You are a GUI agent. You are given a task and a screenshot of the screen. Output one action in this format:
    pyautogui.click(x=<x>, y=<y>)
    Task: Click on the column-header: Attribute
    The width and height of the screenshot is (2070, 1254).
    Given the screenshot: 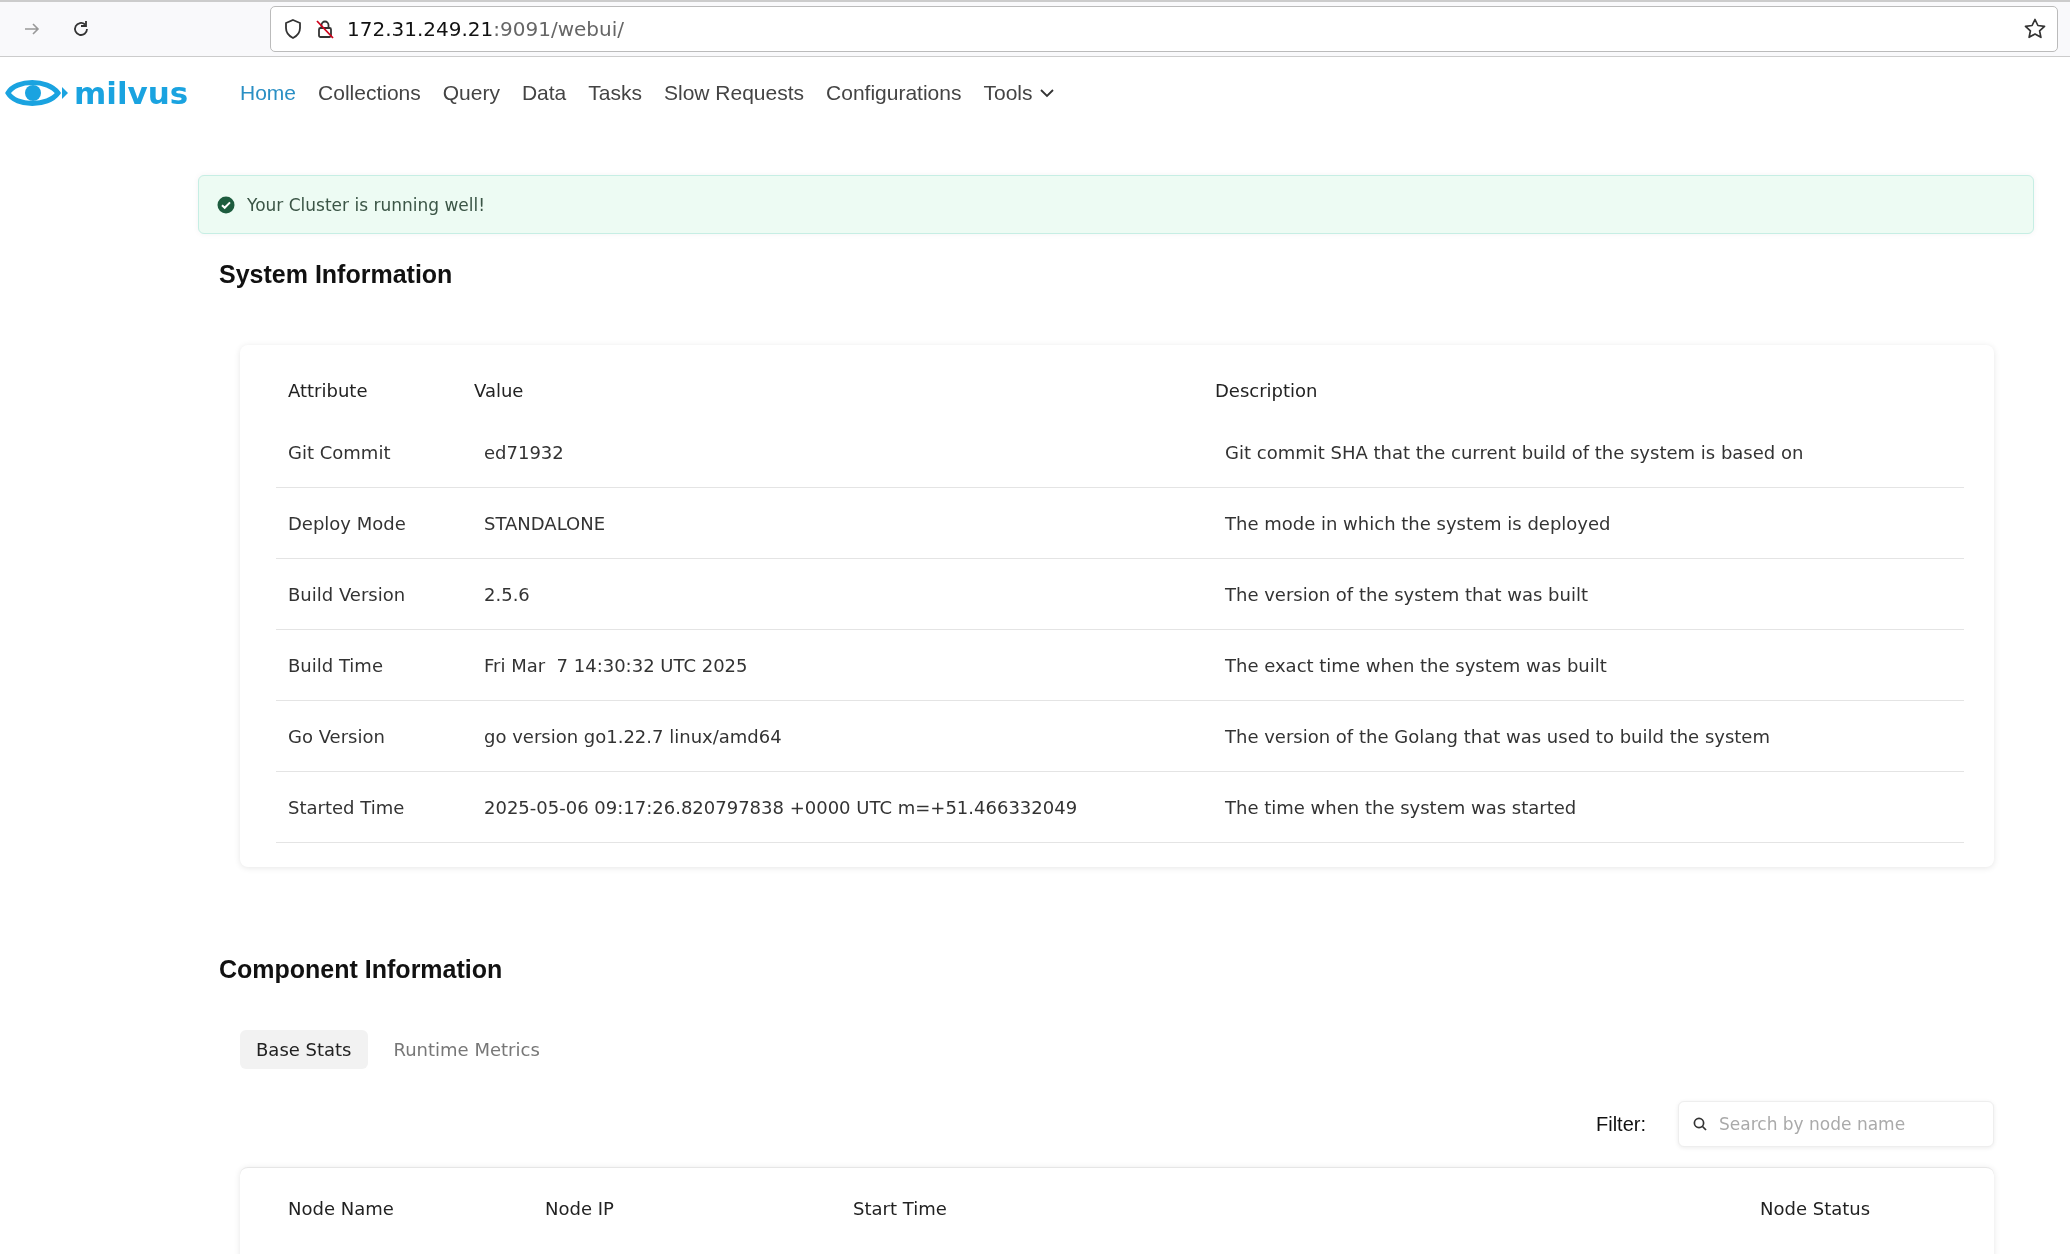 What is the action you would take?
    pyautogui.click(x=328, y=390)
    